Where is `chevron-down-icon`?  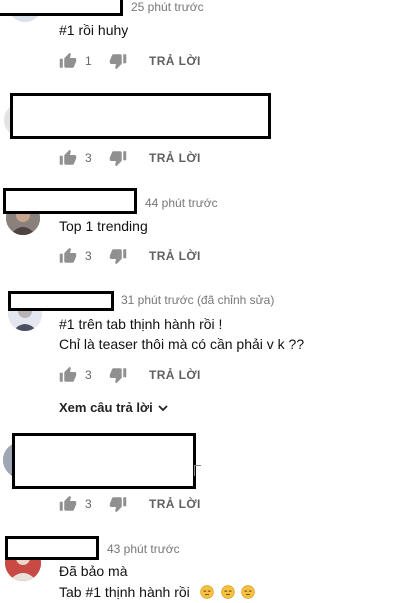
chevron-down-icon is located at coordinates (163, 407).